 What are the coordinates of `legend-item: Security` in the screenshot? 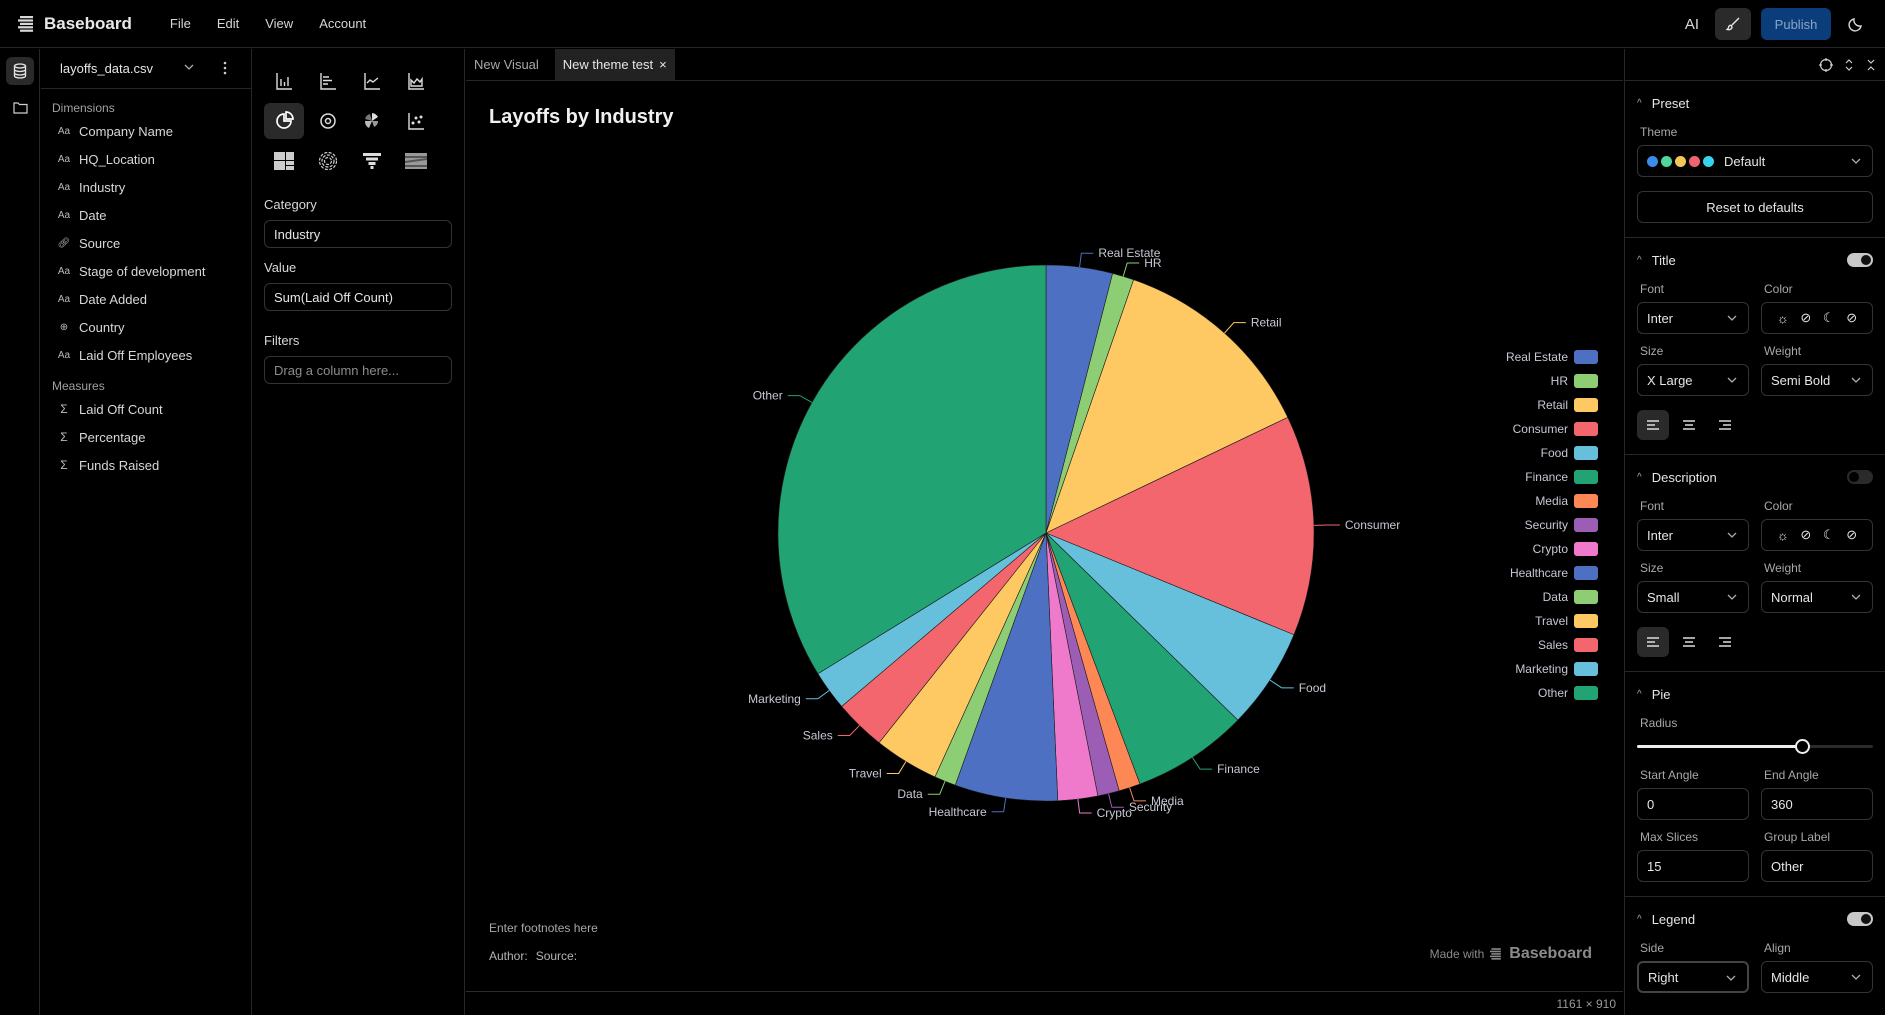 It's located at (1552, 525).